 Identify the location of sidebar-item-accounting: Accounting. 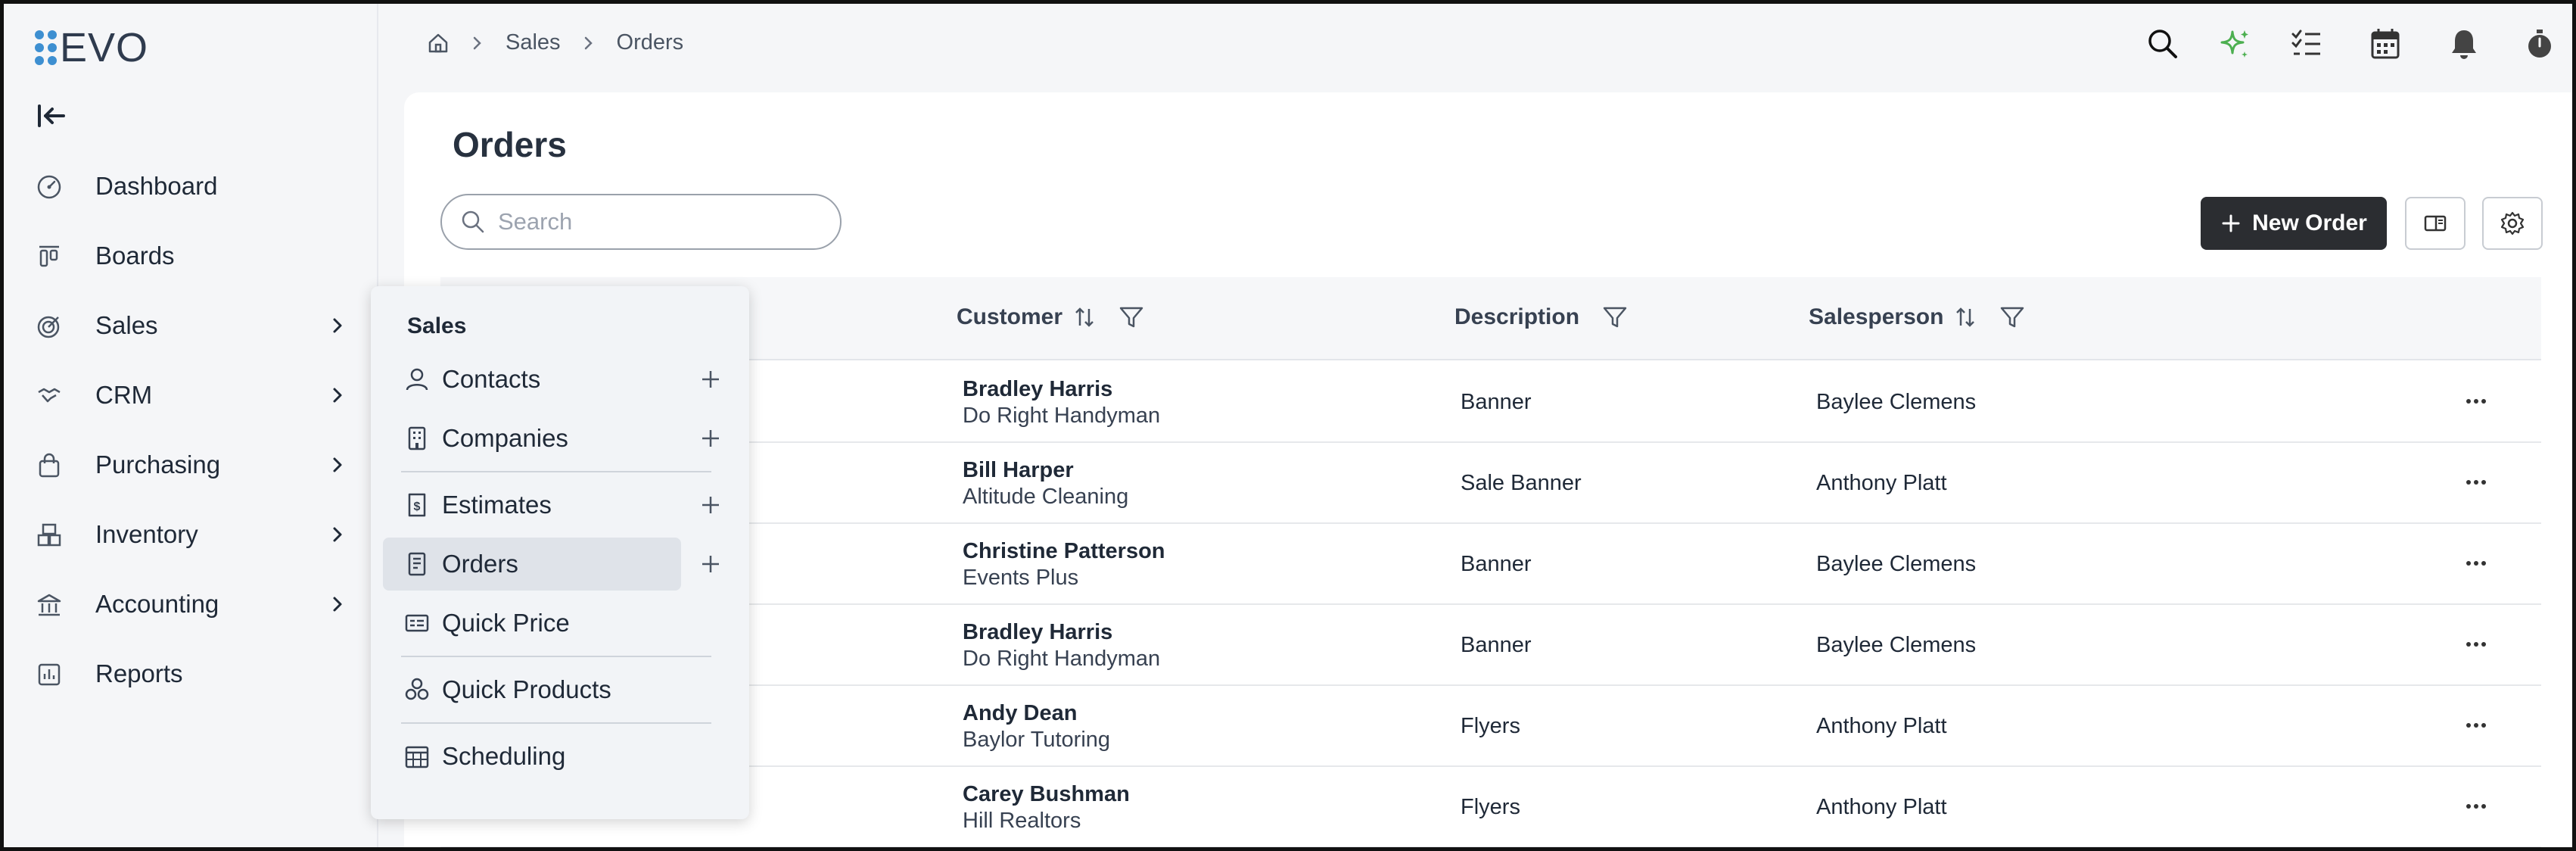
(189, 604).